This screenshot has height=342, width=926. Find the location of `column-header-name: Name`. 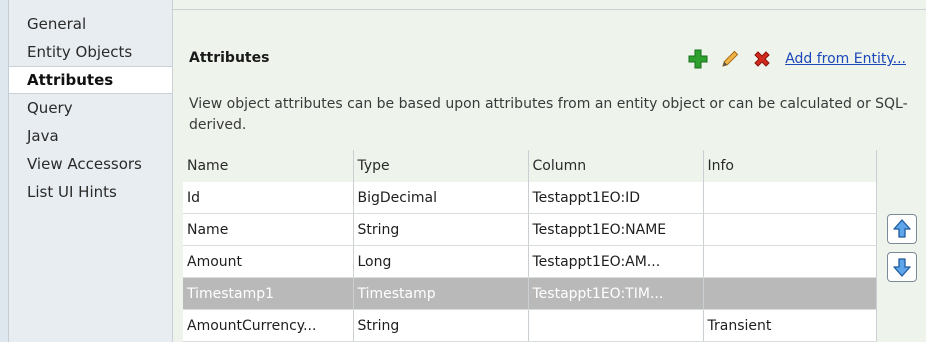

column-header-name: Name is located at coordinates (268, 166).